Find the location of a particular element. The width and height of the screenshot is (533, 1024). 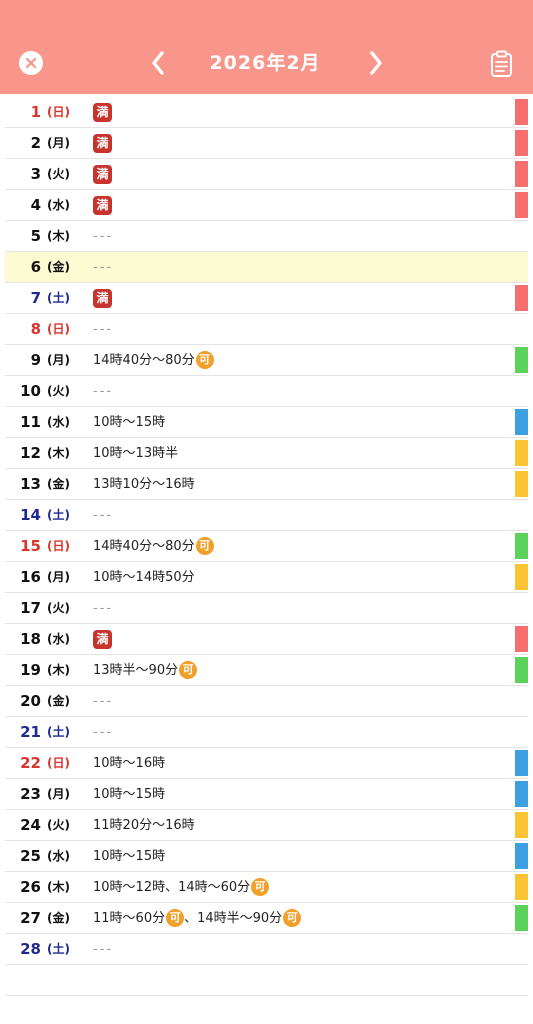

day-row: 2 (月) 満 is located at coordinates (266, 143).